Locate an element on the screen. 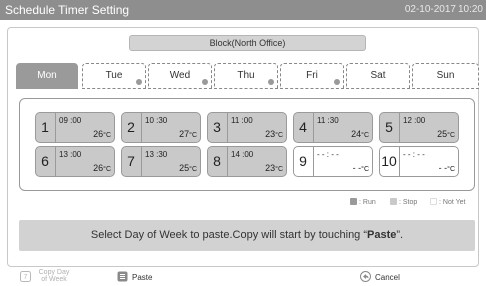 This screenshot has width=486, height=286. tab-label: Sat is located at coordinates (378, 75).